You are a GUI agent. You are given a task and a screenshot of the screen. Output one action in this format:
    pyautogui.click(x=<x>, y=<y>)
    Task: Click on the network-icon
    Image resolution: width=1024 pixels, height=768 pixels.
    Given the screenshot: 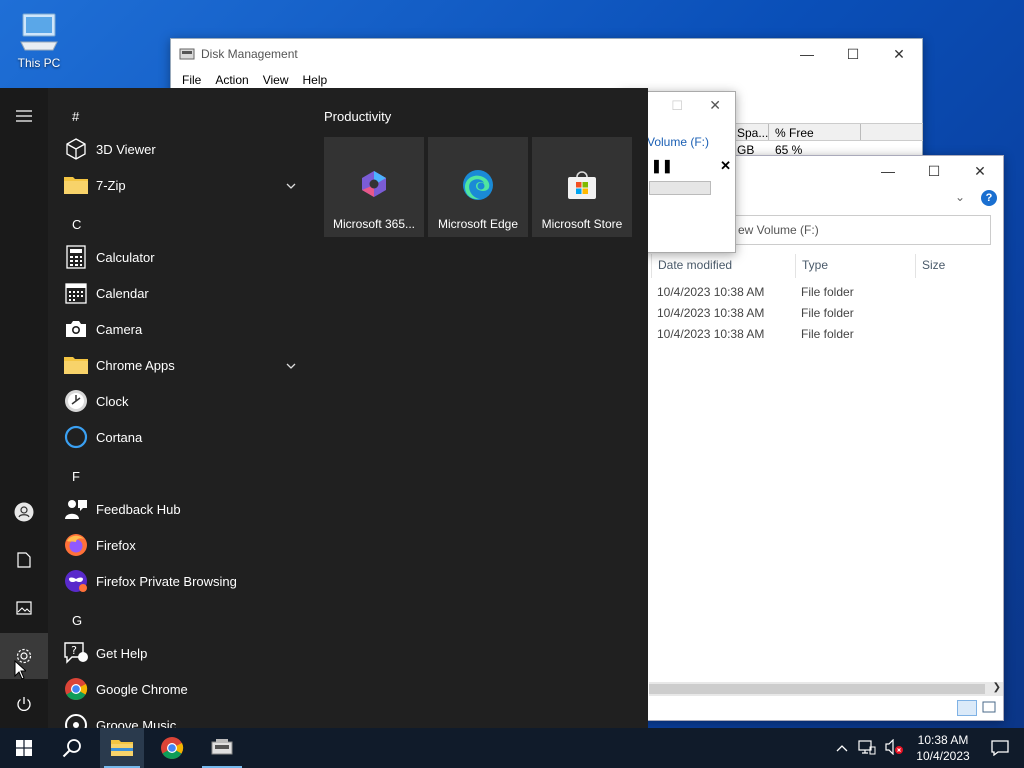 What is the action you would take?
    pyautogui.click(x=867, y=748)
    